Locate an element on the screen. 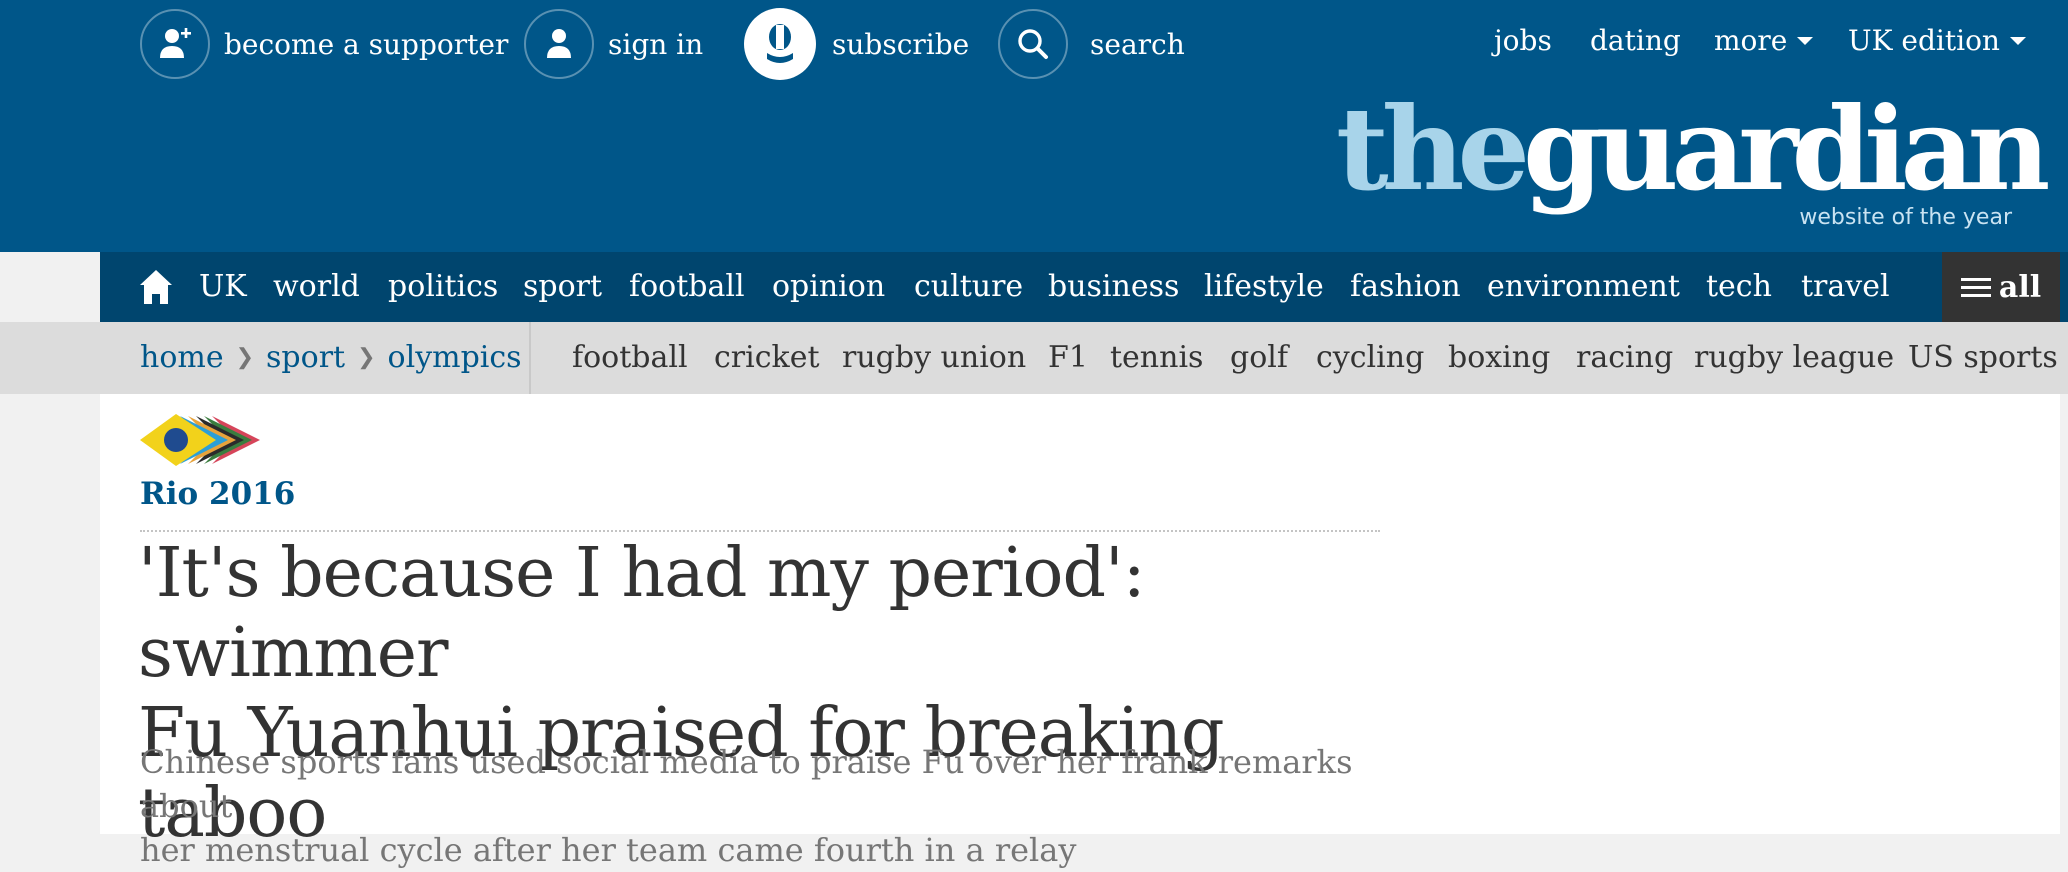 The height and width of the screenshot is (872, 2068). subscribe-link: subscribe is located at coordinates (856, 44).